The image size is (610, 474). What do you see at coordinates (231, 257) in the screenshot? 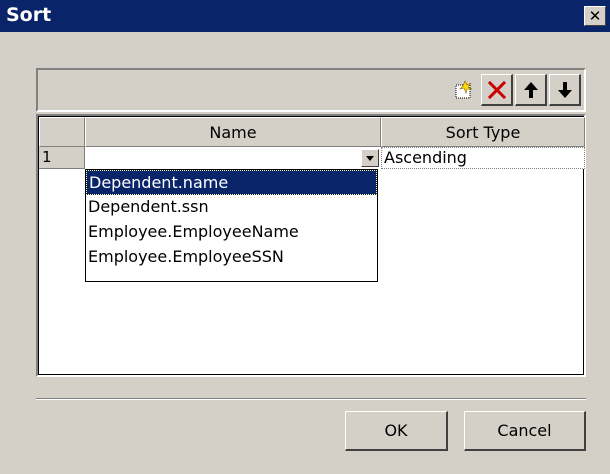
I see `dropdown-option: Employee.EmployeeSSN` at bounding box center [231, 257].